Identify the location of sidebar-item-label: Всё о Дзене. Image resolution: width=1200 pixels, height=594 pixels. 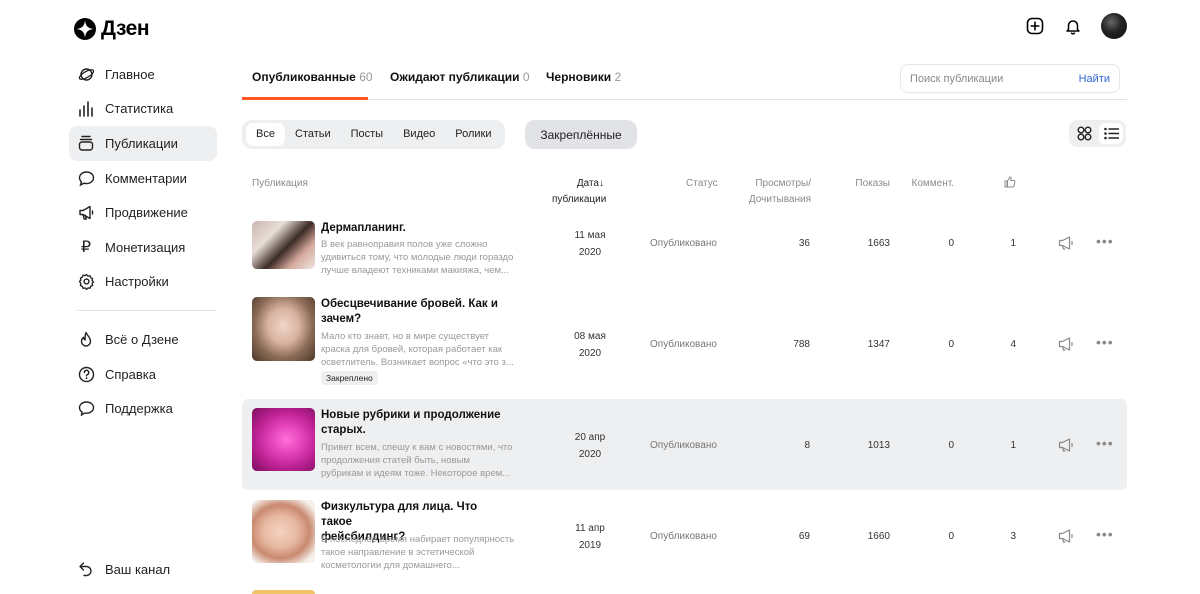
(142, 339).